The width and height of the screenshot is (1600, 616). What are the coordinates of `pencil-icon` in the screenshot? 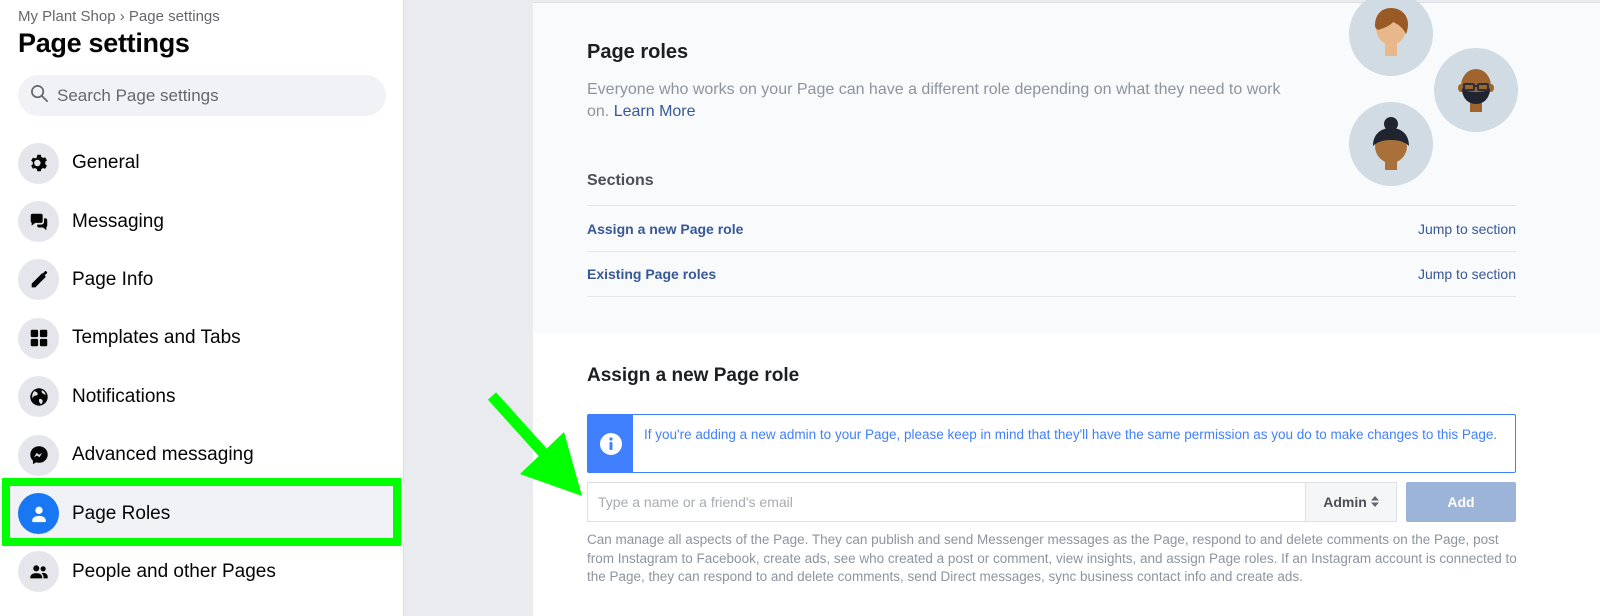 It's located at (38, 280).